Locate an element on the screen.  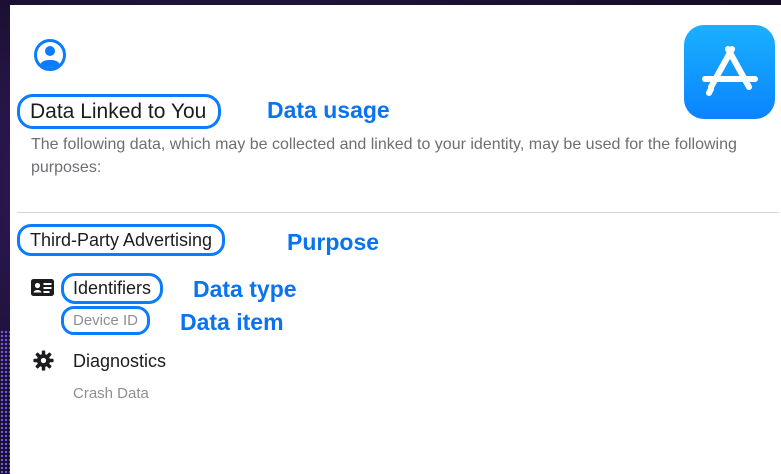
id-card-icon is located at coordinates (42, 287).